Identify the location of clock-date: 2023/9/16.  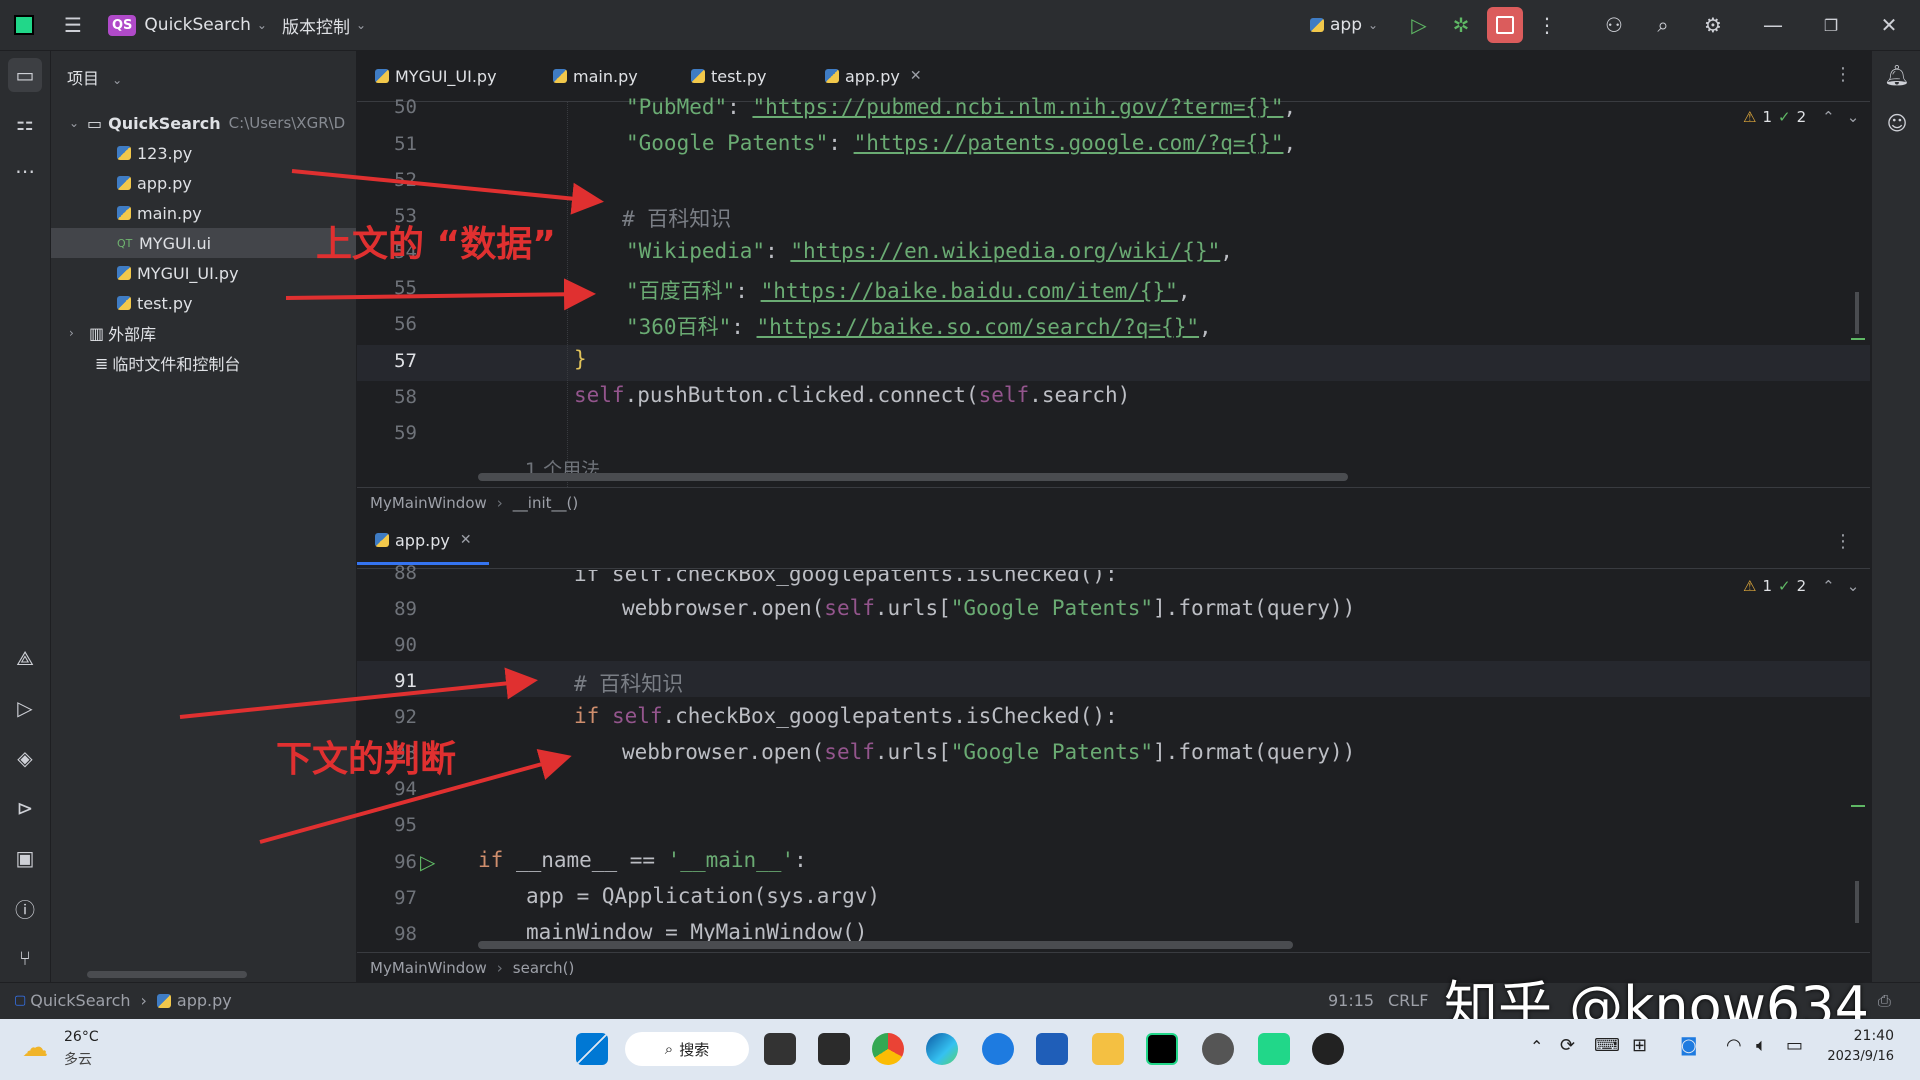
(1860, 1056).